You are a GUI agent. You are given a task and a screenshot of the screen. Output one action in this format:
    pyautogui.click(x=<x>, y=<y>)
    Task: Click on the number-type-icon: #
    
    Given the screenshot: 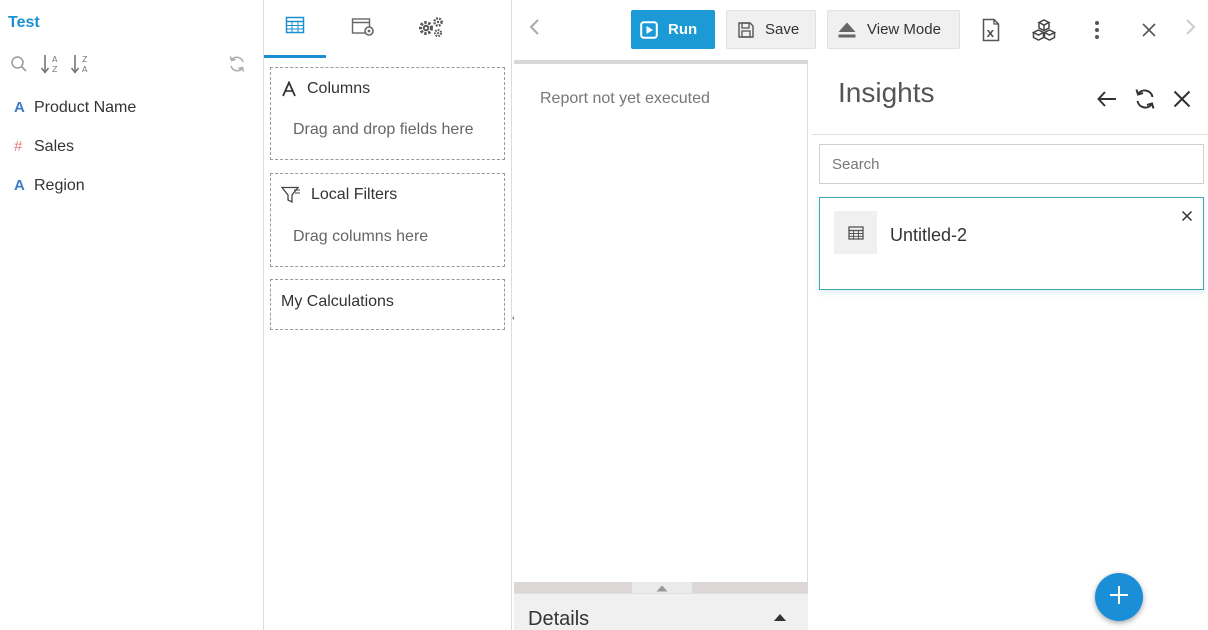 What is the action you would take?
    pyautogui.click(x=18, y=146)
    